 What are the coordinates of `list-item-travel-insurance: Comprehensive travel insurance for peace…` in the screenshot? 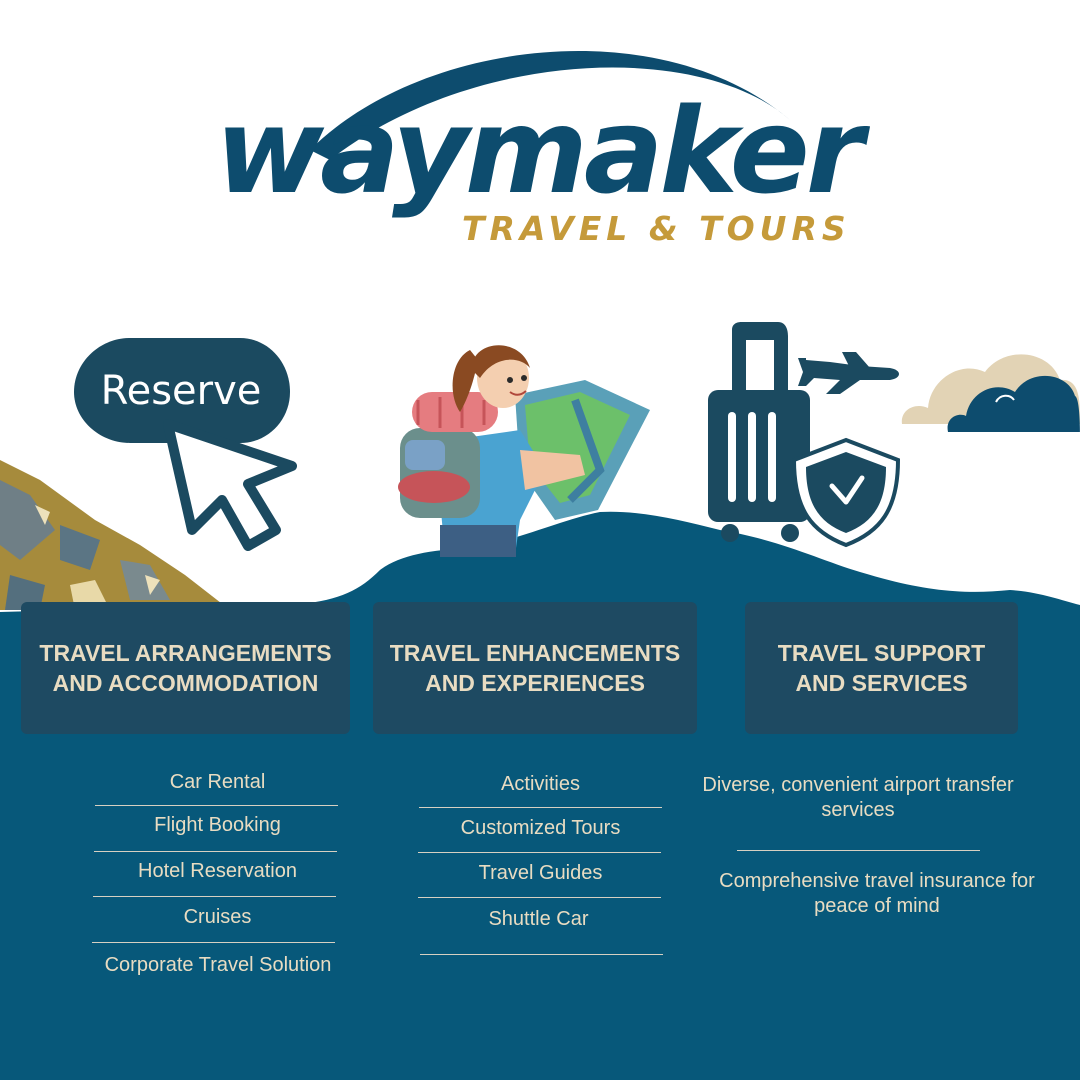 It's located at (877, 893).